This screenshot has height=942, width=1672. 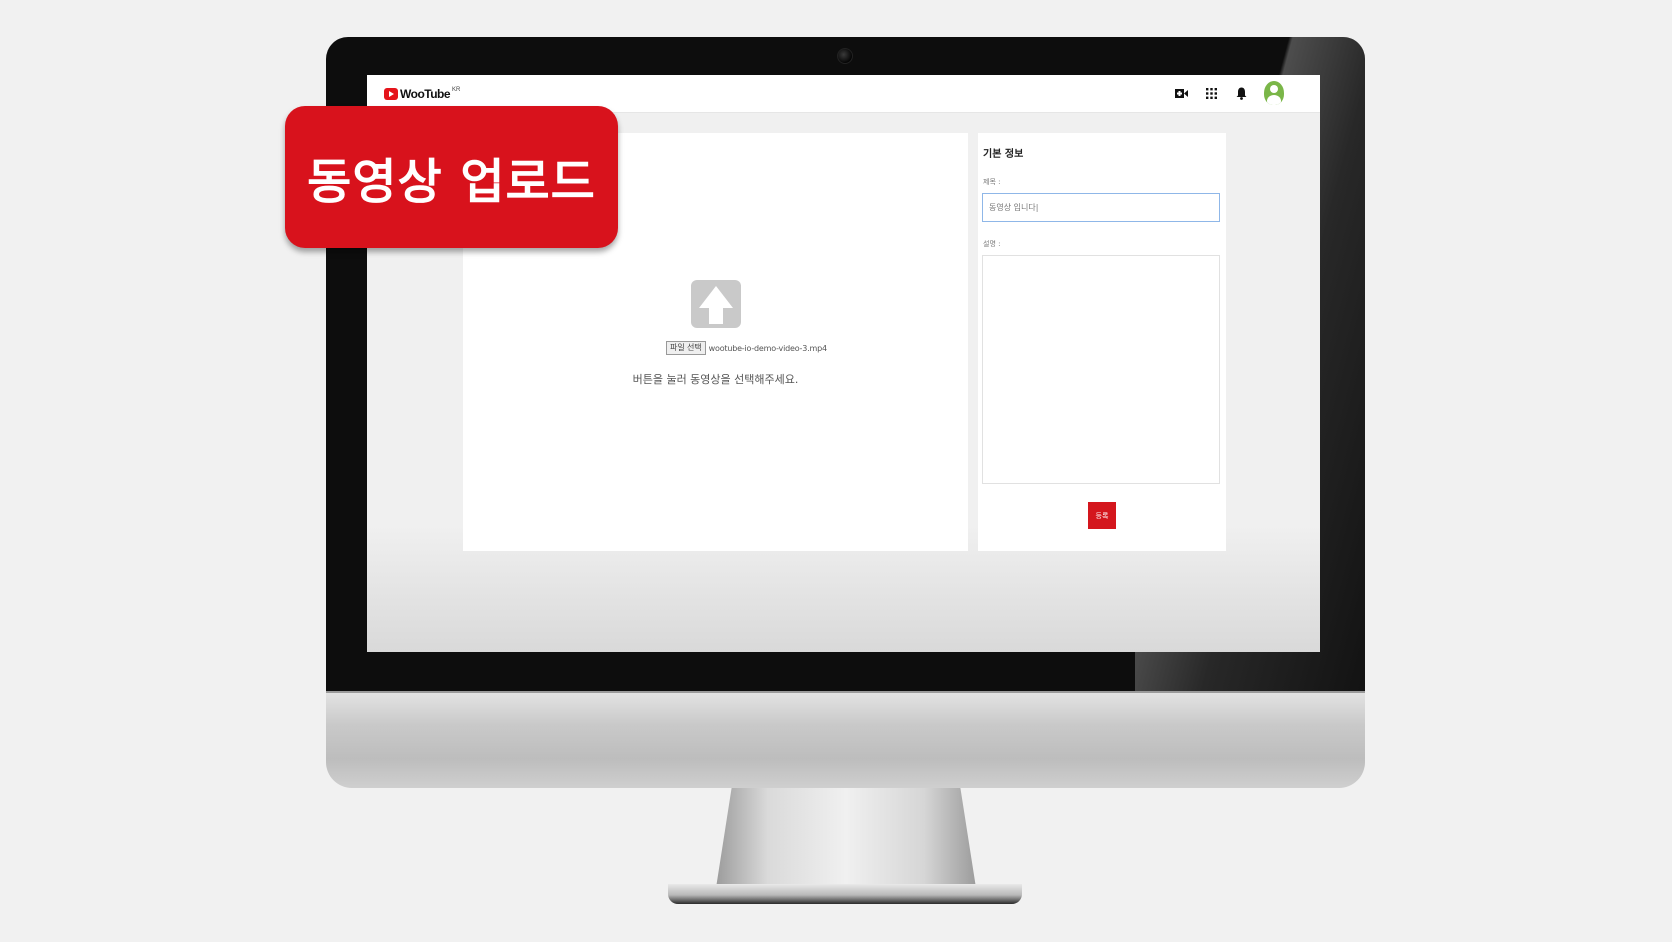 What do you see at coordinates (1003, 154) in the screenshot?
I see `section-title: 기본 정보` at bounding box center [1003, 154].